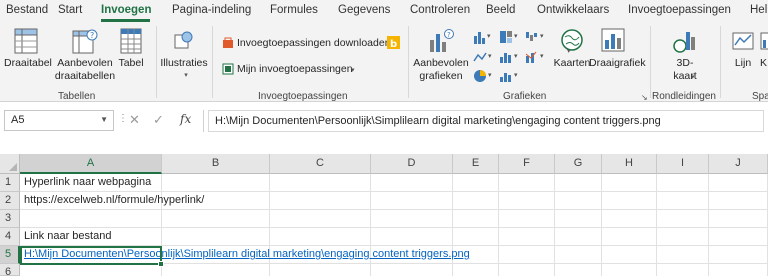 The image size is (768, 276). What do you see at coordinates (683, 164) in the screenshot?
I see `column-header-i: I` at bounding box center [683, 164].